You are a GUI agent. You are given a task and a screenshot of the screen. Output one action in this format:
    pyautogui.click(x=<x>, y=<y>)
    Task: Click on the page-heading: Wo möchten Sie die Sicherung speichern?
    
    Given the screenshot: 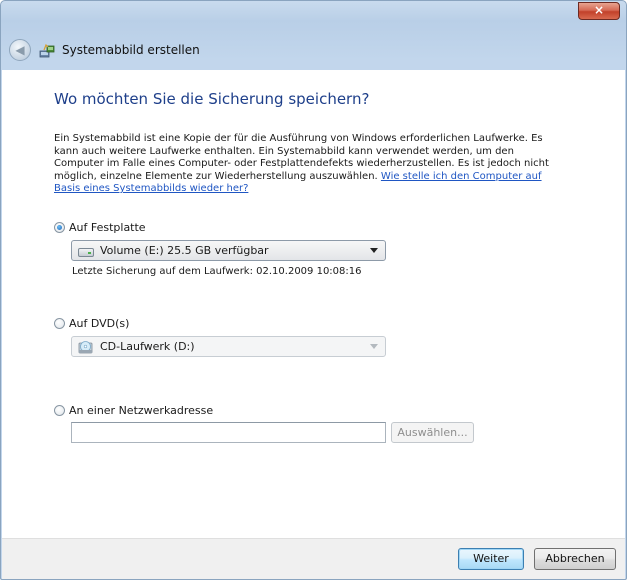 What is the action you would take?
    pyautogui.click(x=212, y=99)
    